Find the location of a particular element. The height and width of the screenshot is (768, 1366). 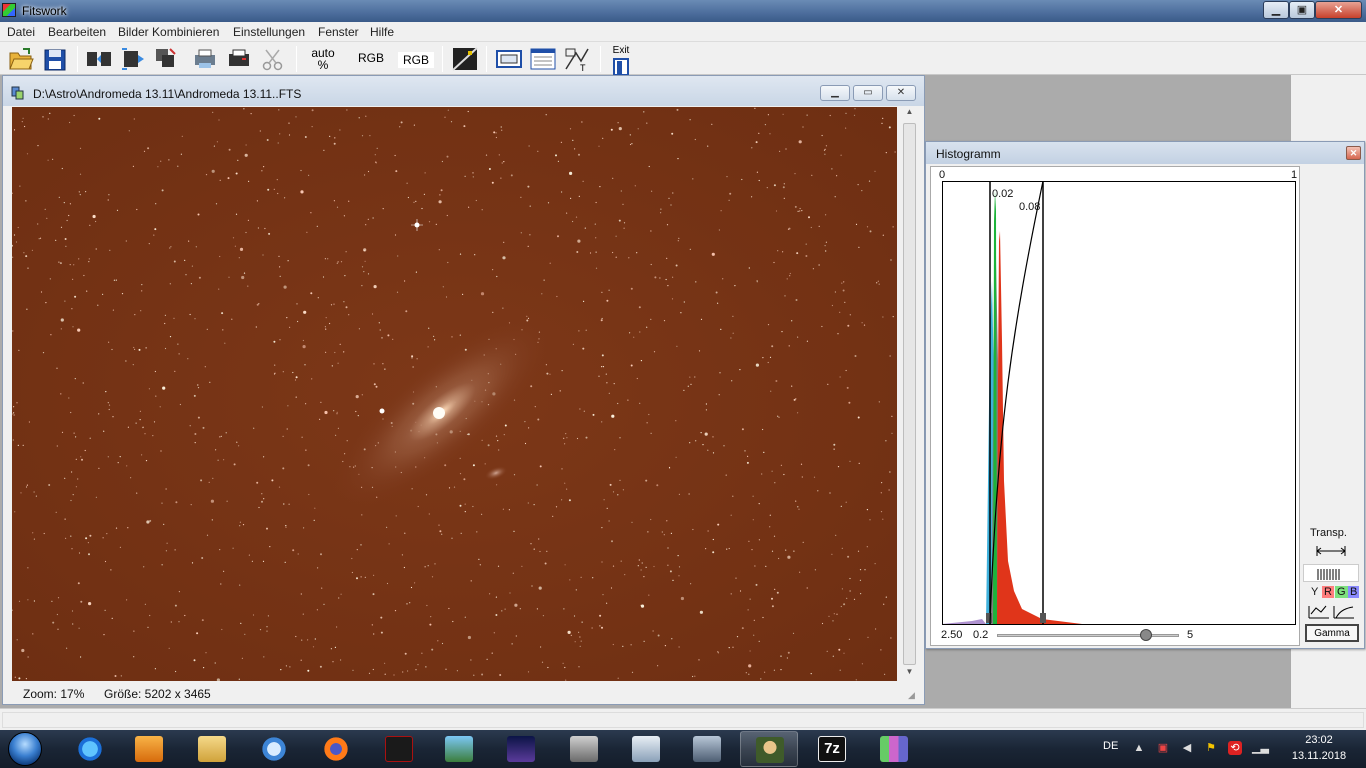

mail-icon is located at coordinates (274, 749).